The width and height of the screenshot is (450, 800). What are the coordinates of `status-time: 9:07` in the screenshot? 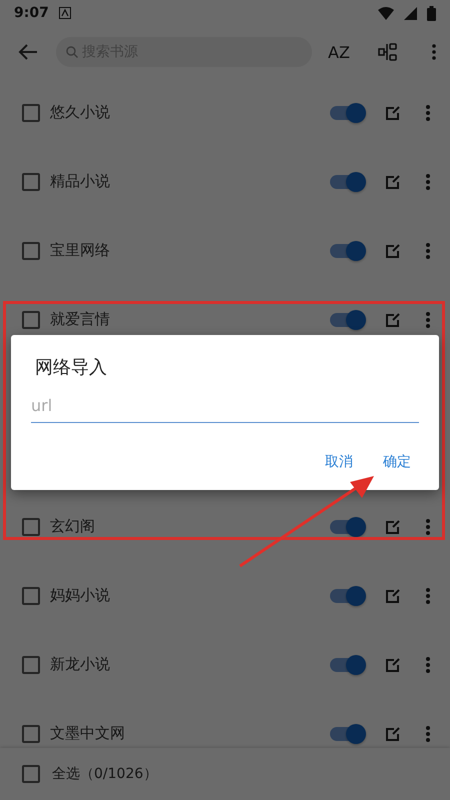 It's located at (31, 13).